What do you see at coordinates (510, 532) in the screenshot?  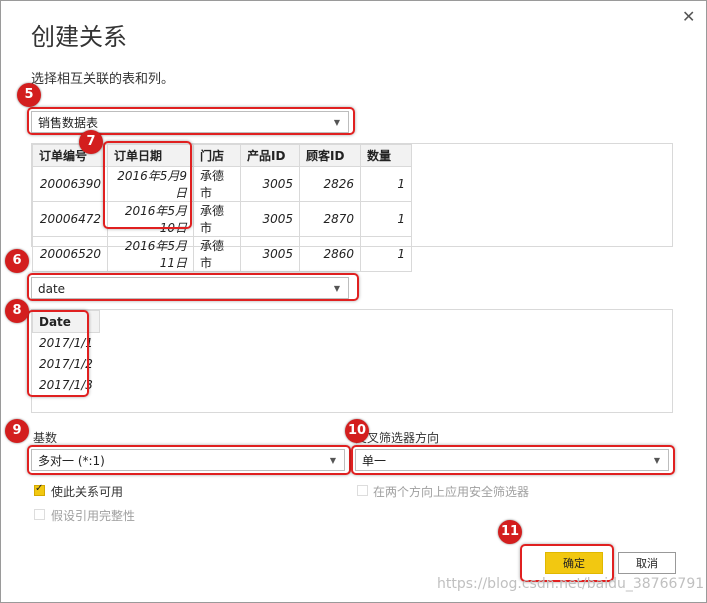 I see `step-marker: 11` at bounding box center [510, 532].